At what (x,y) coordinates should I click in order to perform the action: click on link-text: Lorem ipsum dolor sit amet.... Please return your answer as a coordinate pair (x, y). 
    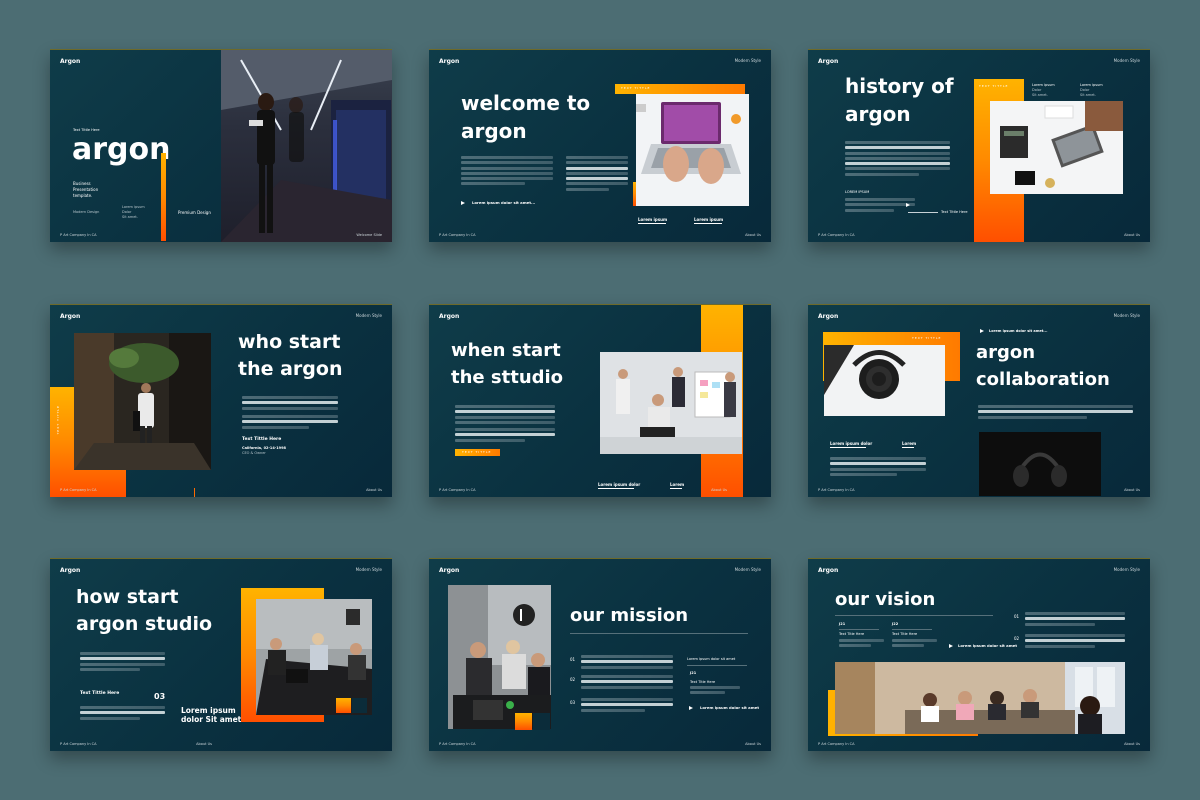
    Looking at the image, I should click on (503, 202).